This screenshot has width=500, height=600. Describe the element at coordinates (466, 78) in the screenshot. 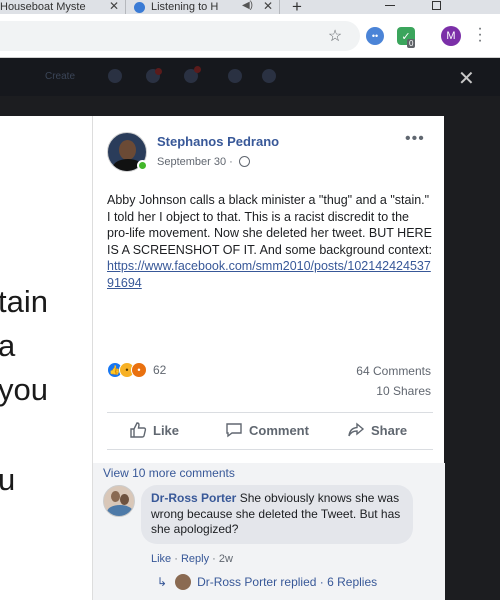

I see `close-viewer-icon: ✕` at that location.